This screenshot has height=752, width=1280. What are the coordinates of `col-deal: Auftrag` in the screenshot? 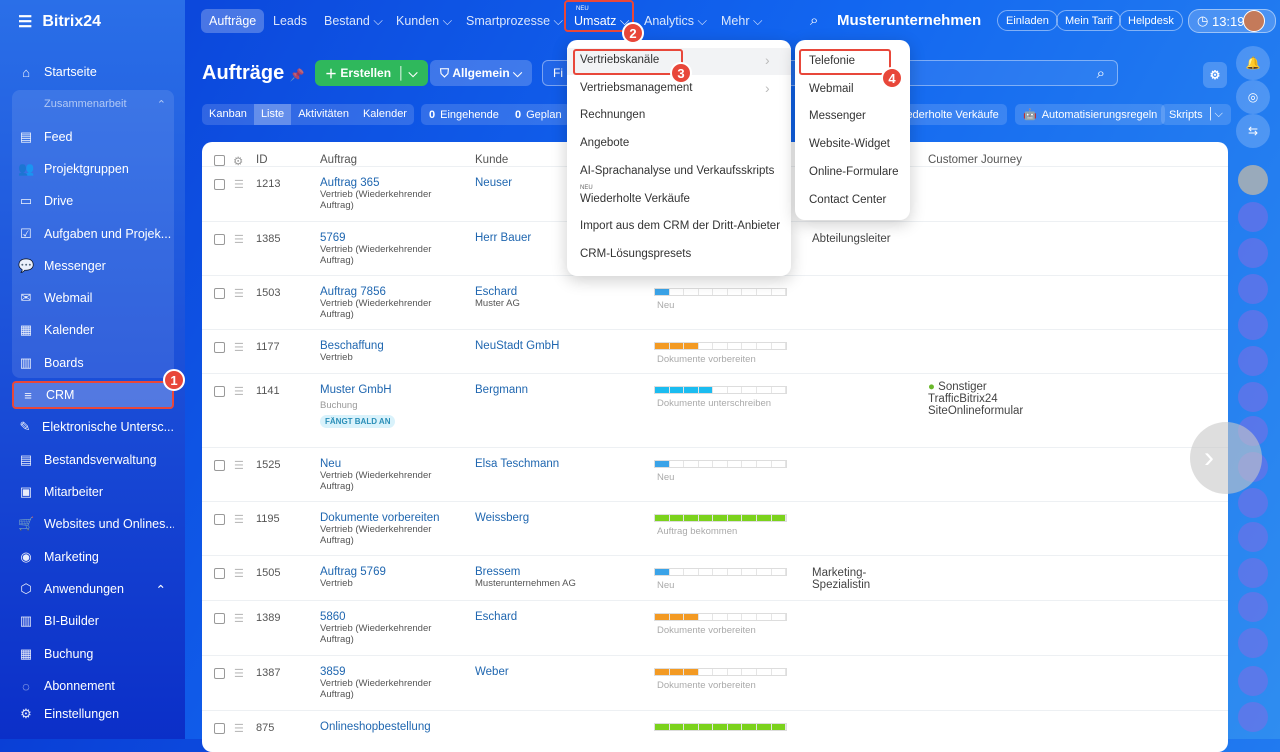 It's located at (338, 160).